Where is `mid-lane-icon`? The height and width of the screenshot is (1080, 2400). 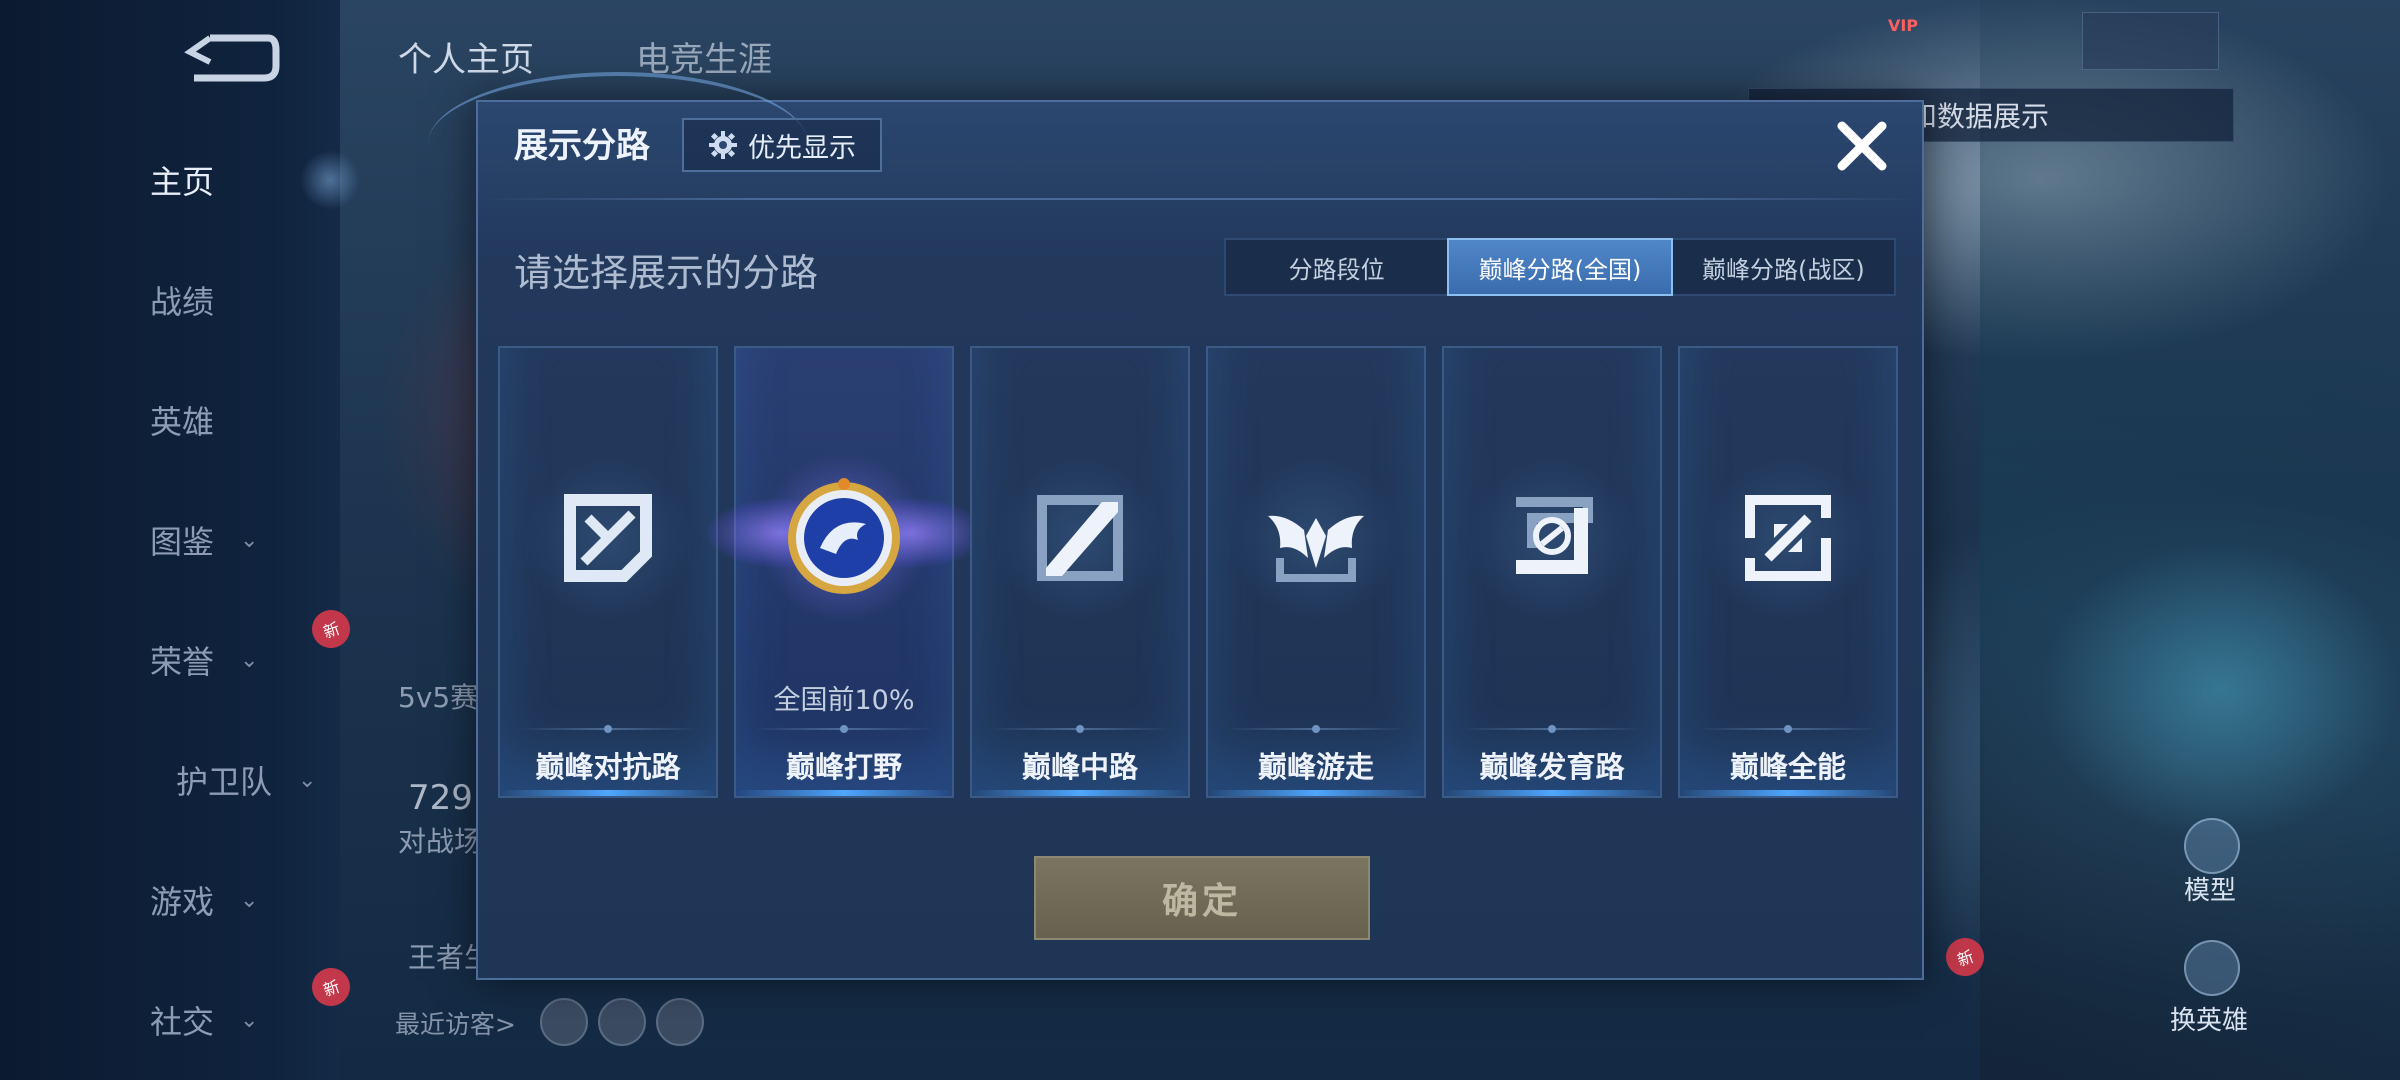 mid-lane-icon is located at coordinates (1080, 538).